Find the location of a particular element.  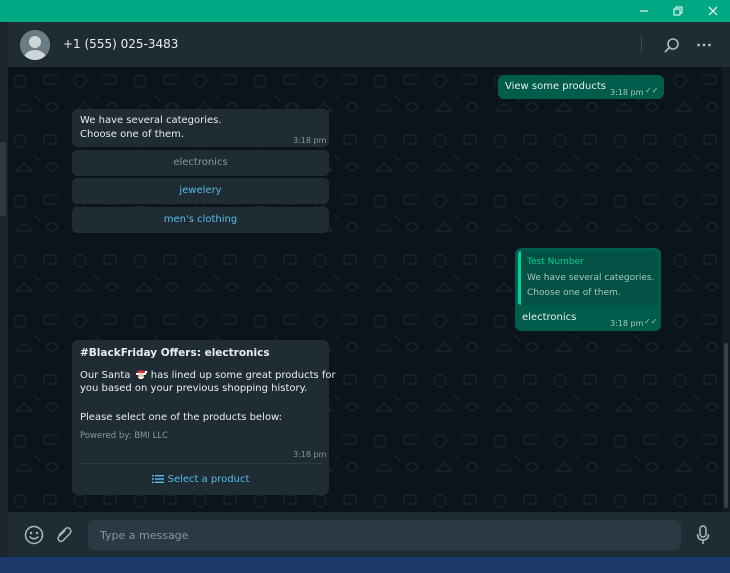

quote-author: Test Number is located at coordinates (555, 262).